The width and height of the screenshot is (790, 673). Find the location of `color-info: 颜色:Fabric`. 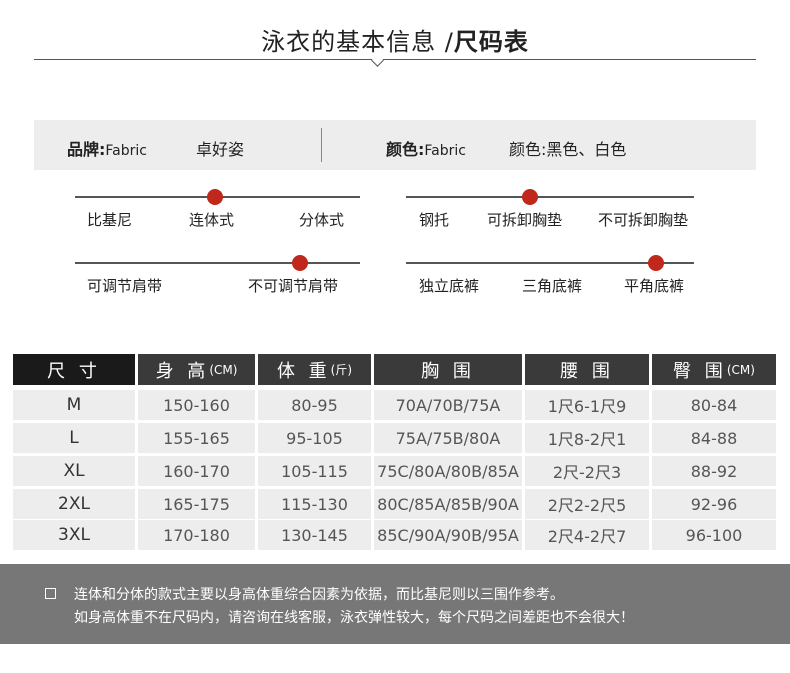

color-info: 颜色:Fabric is located at coordinates (426, 148).